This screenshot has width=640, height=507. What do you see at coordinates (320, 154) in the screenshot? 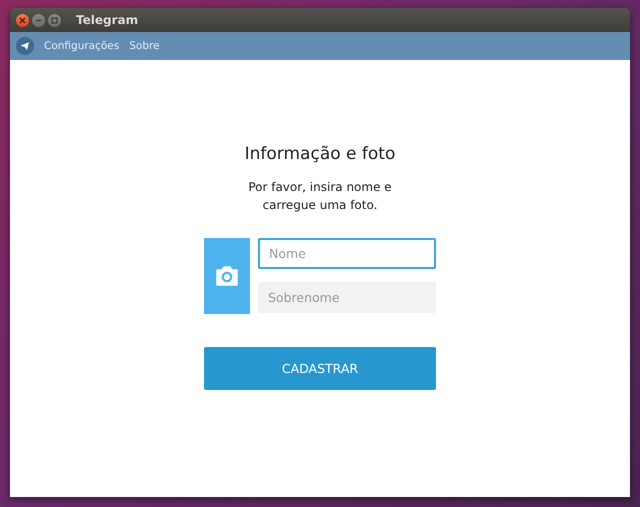
I see `form-title: Informação e foto` at bounding box center [320, 154].